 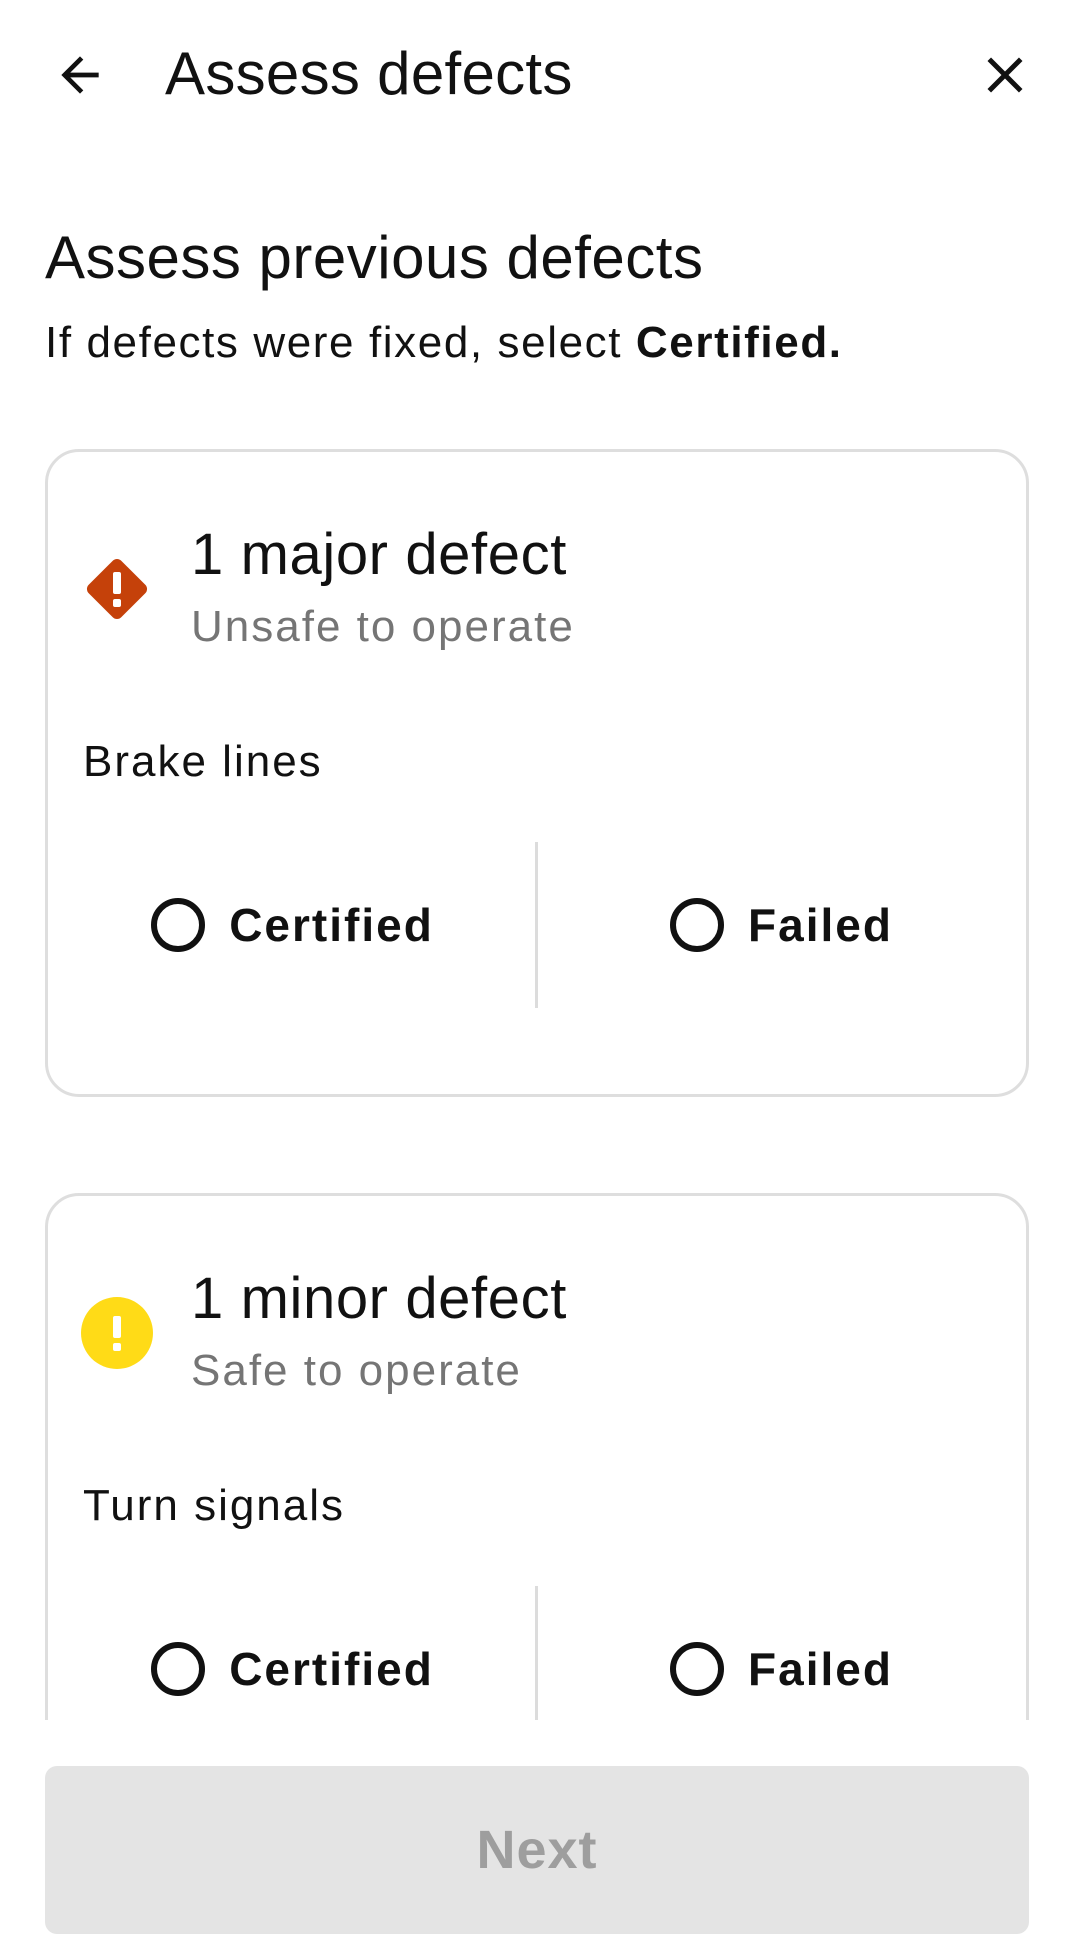 I want to click on section-title: Assess previous defects, so click(x=374, y=257).